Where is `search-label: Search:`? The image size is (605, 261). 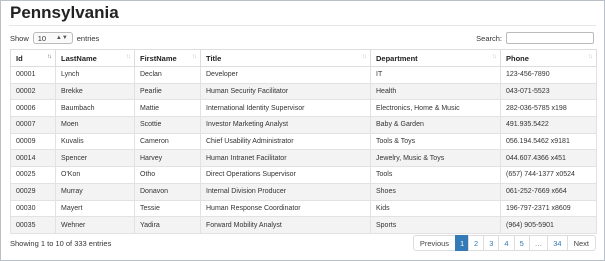 search-label: Search: is located at coordinates (489, 38).